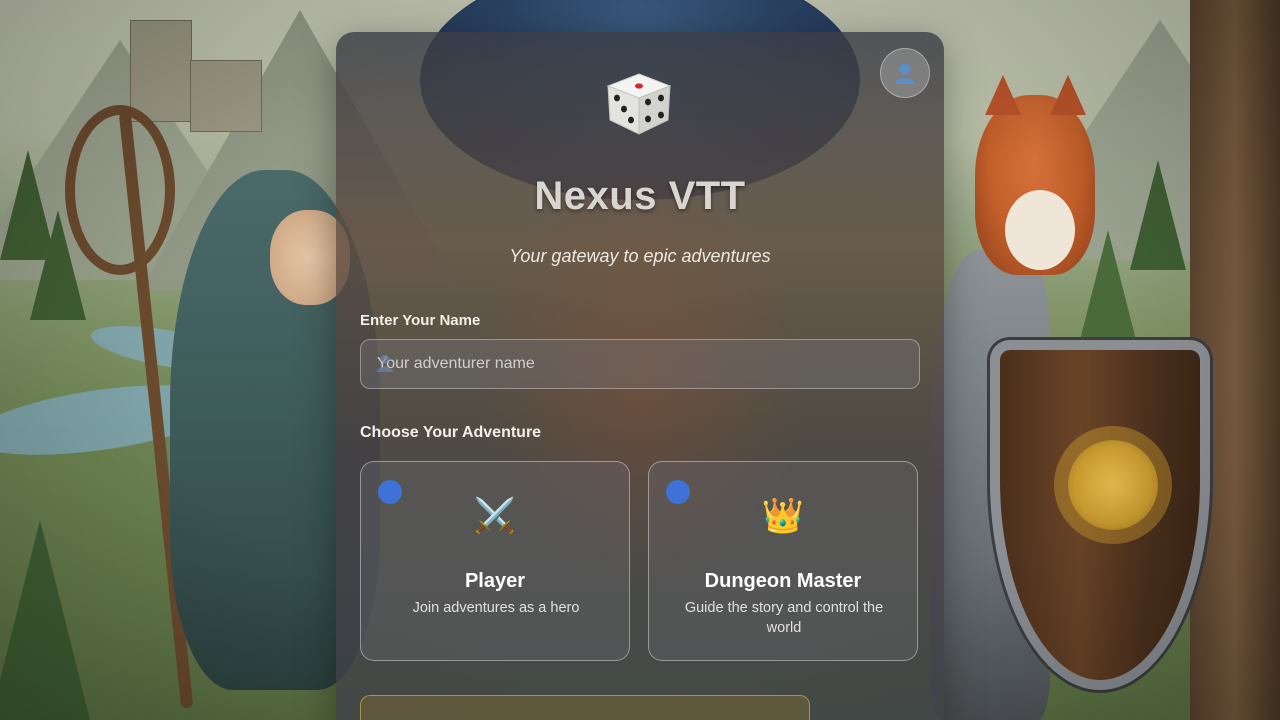 This screenshot has width=1280, height=720. I want to click on user-icon, so click(385, 363).